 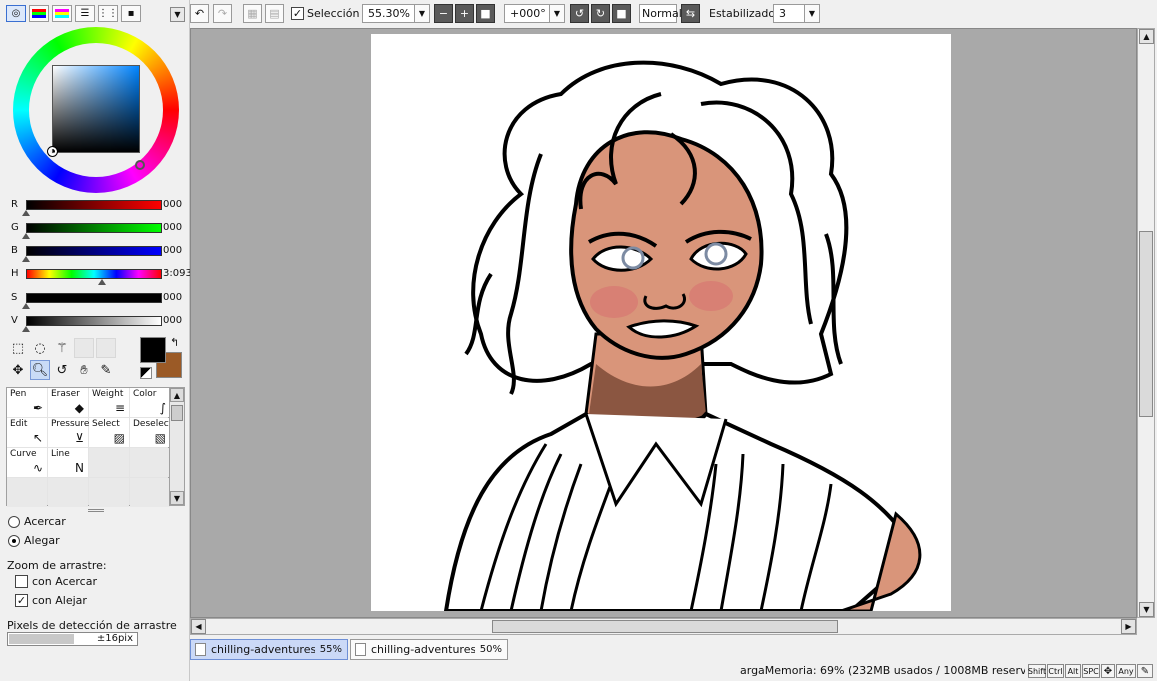 What do you see at coordinates (150, 402) in the screenshot?
I see `brush-color: Color ∫` at bounding box center [150, 402].